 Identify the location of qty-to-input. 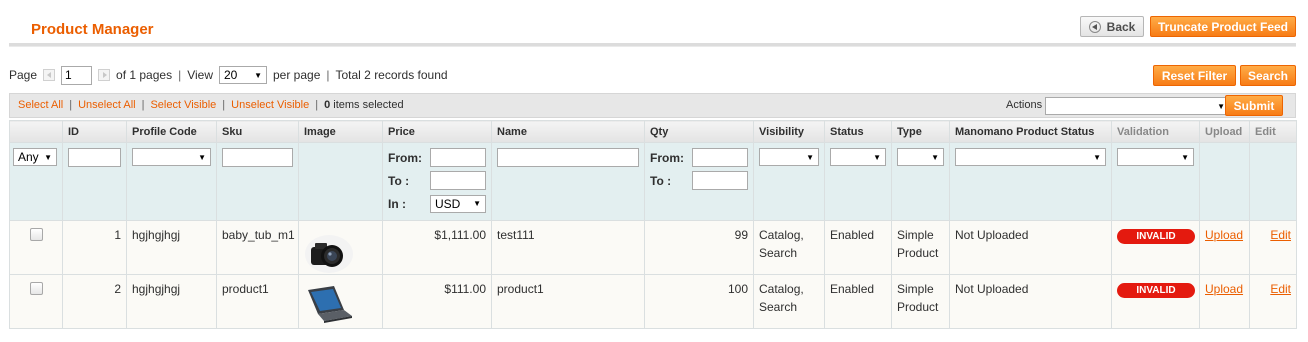
(720, 180).